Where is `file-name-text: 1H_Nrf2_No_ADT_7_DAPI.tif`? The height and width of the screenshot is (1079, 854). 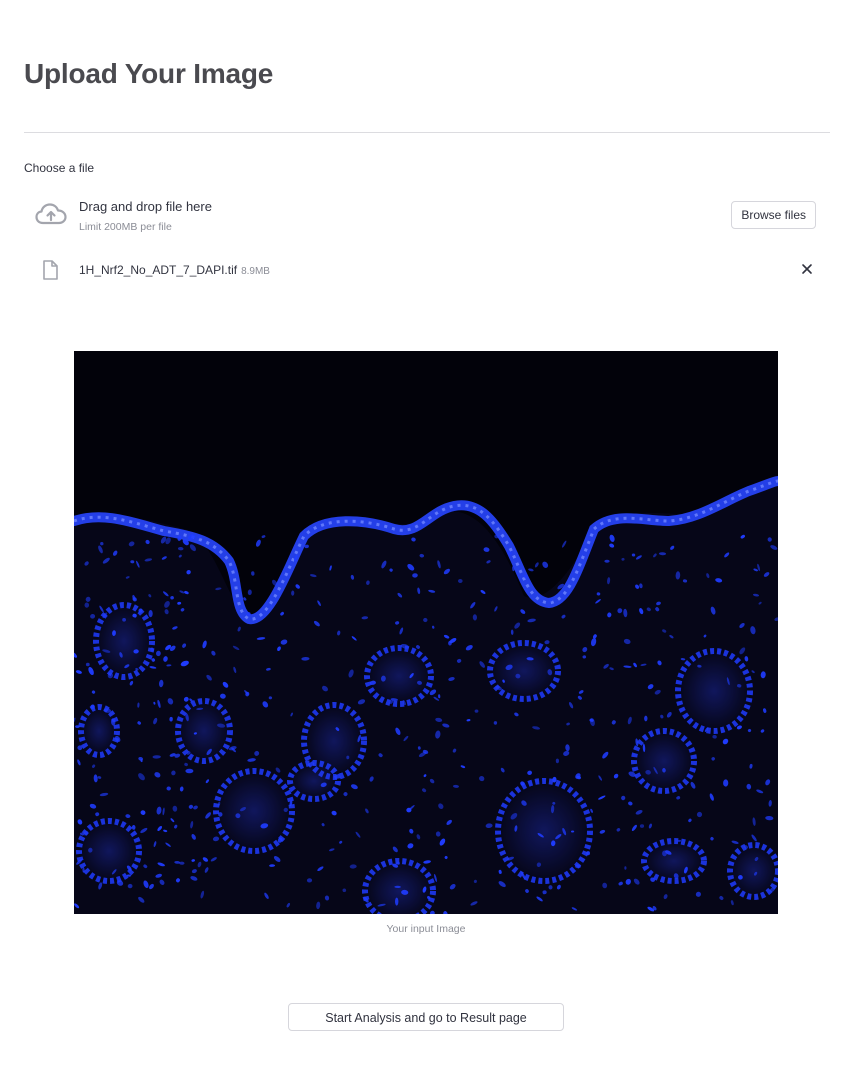 file-name-text: 1H_Nrf2_No_ADT_7_DAPI.tif is located at coordinates (158, 270).